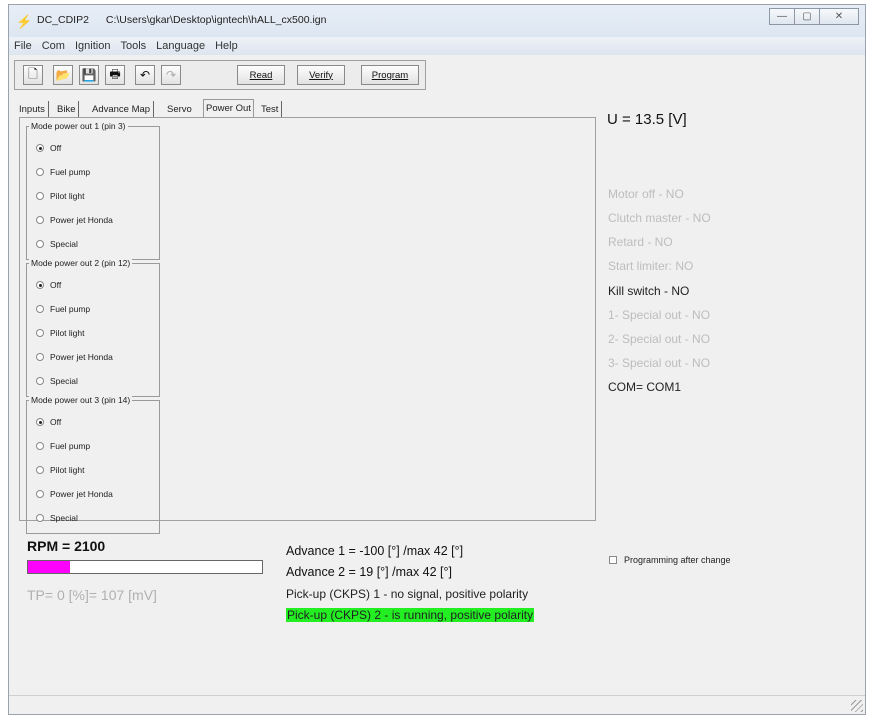  Describe the element at coordinates (23, 46) in the screenshot. I see `menu-file: File` at that location.